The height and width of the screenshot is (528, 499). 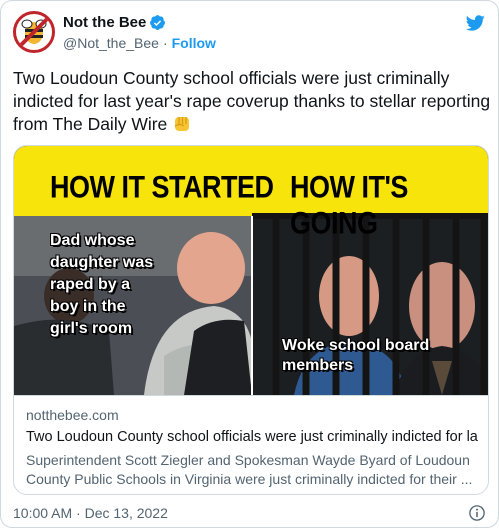 I want to click on bee-logo-icon, so click(x=34, y=32).